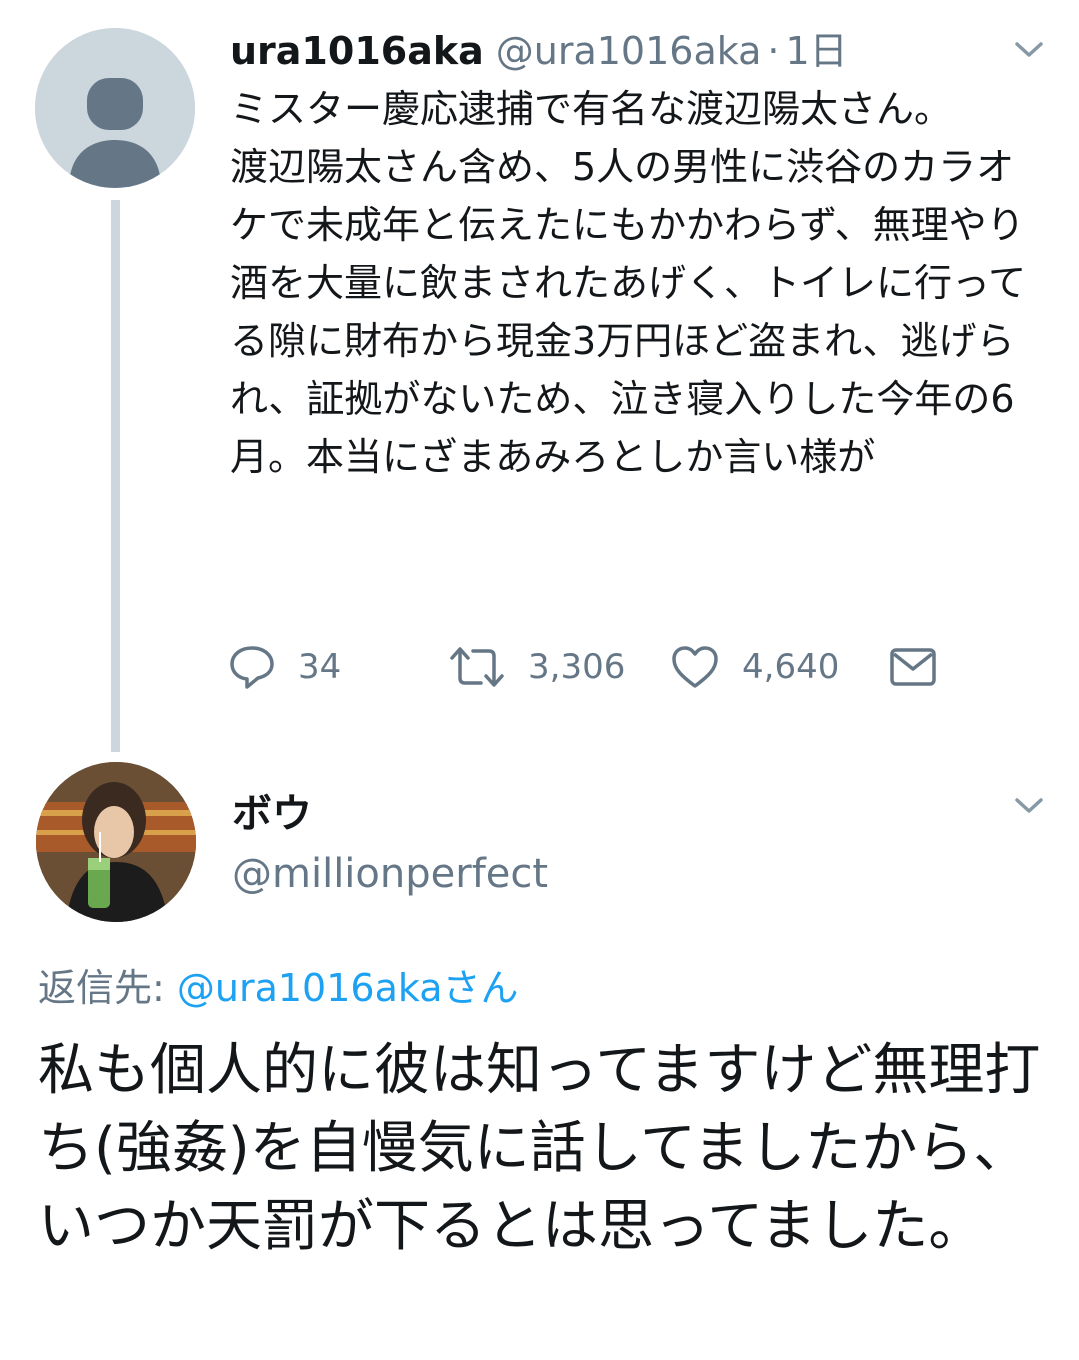  I want to click on avatar-default, so click(115, 108).